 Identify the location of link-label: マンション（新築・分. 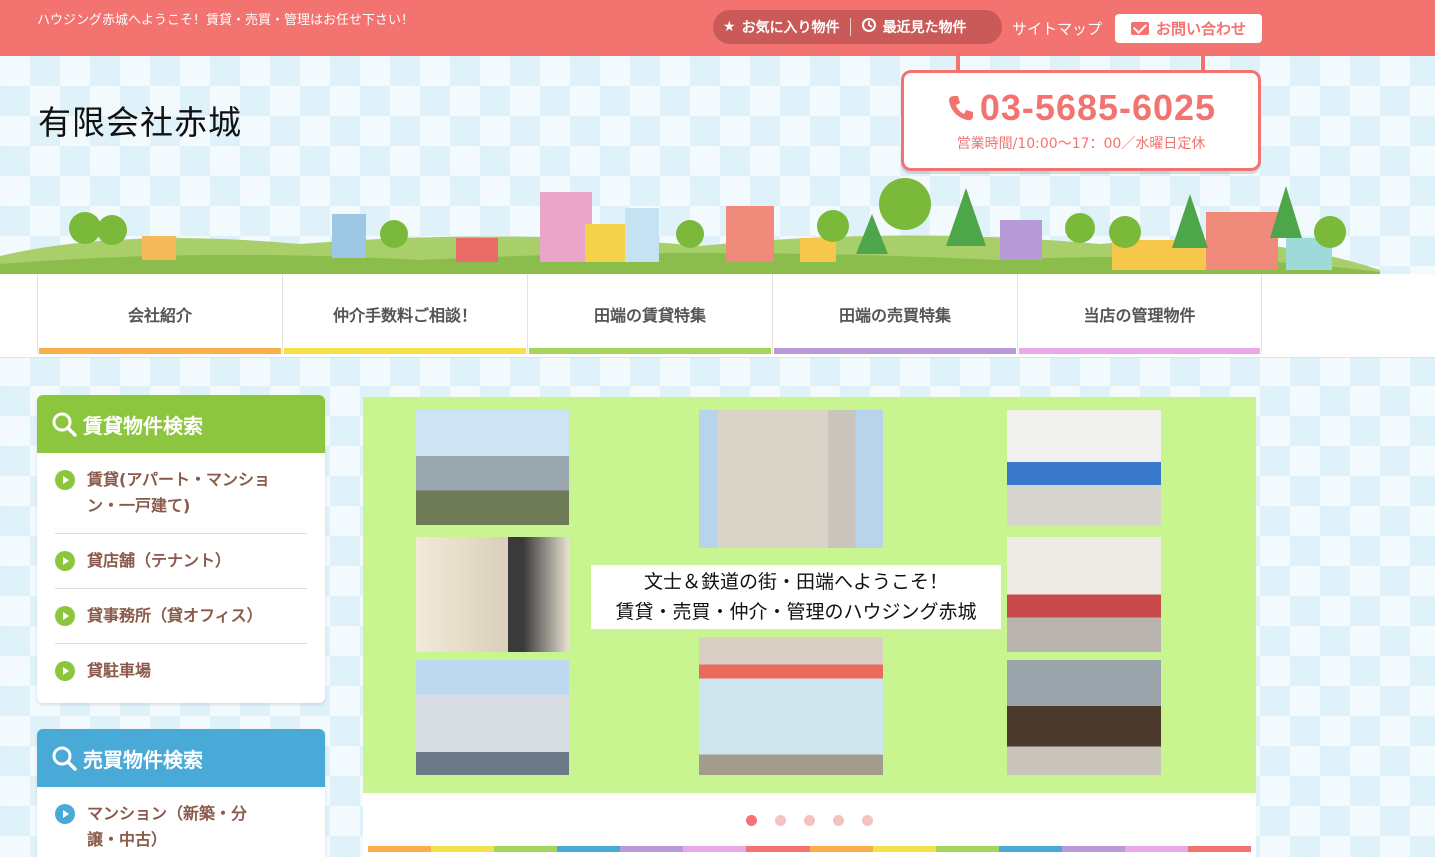
(167, 813).